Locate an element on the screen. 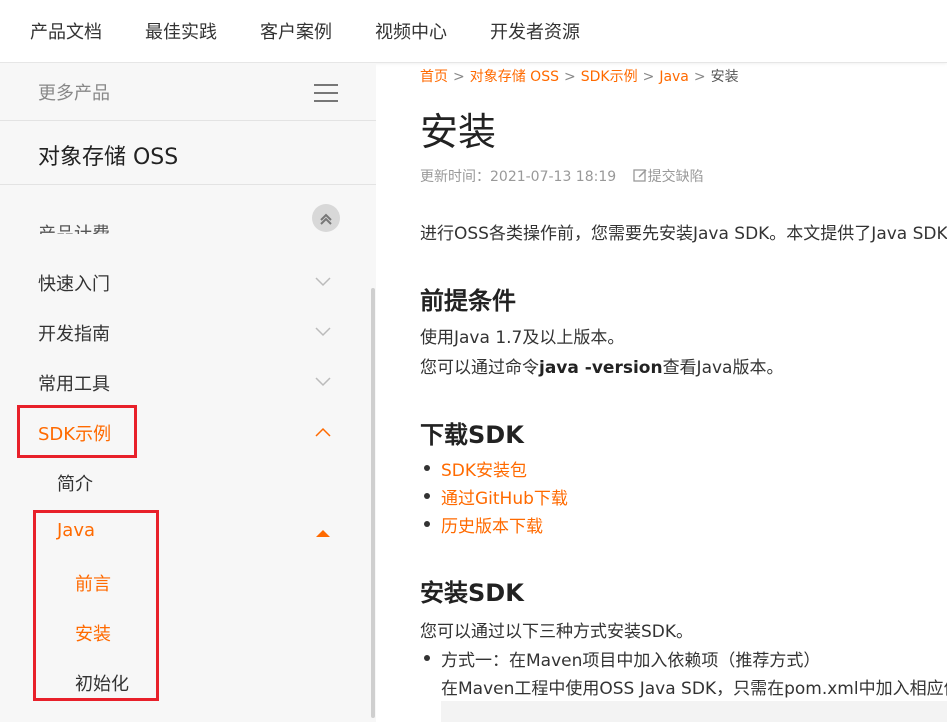 The width and height of the screenshot is (947, 722). breadcrumb-oss: 对象存储 OSS is located at coordinates (514, 77).